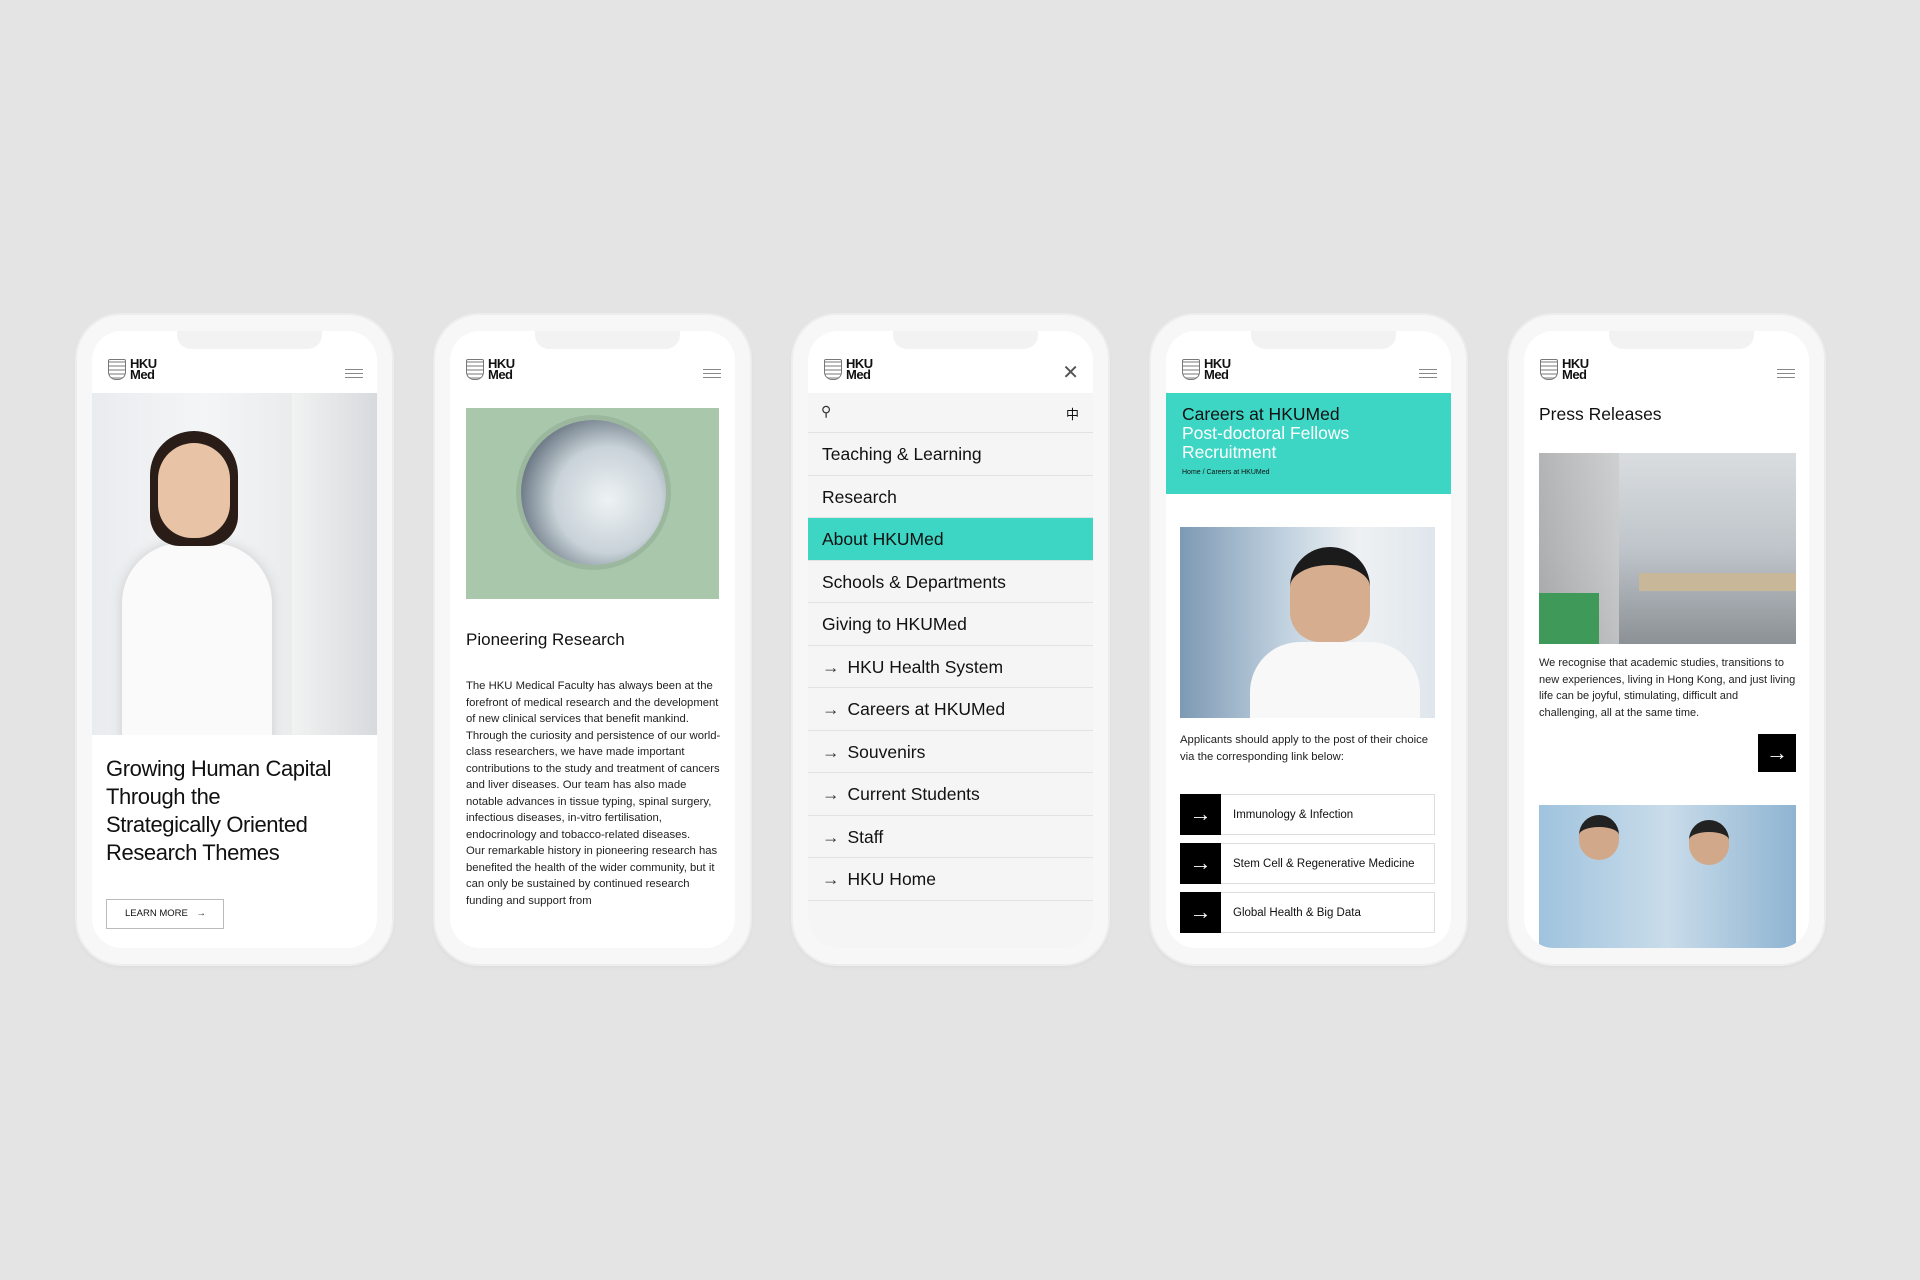  What do you see at coordinates (913, 794) in the screenshot?
I see `menu-item-label: Current Students` at bounding box center [913, 794].